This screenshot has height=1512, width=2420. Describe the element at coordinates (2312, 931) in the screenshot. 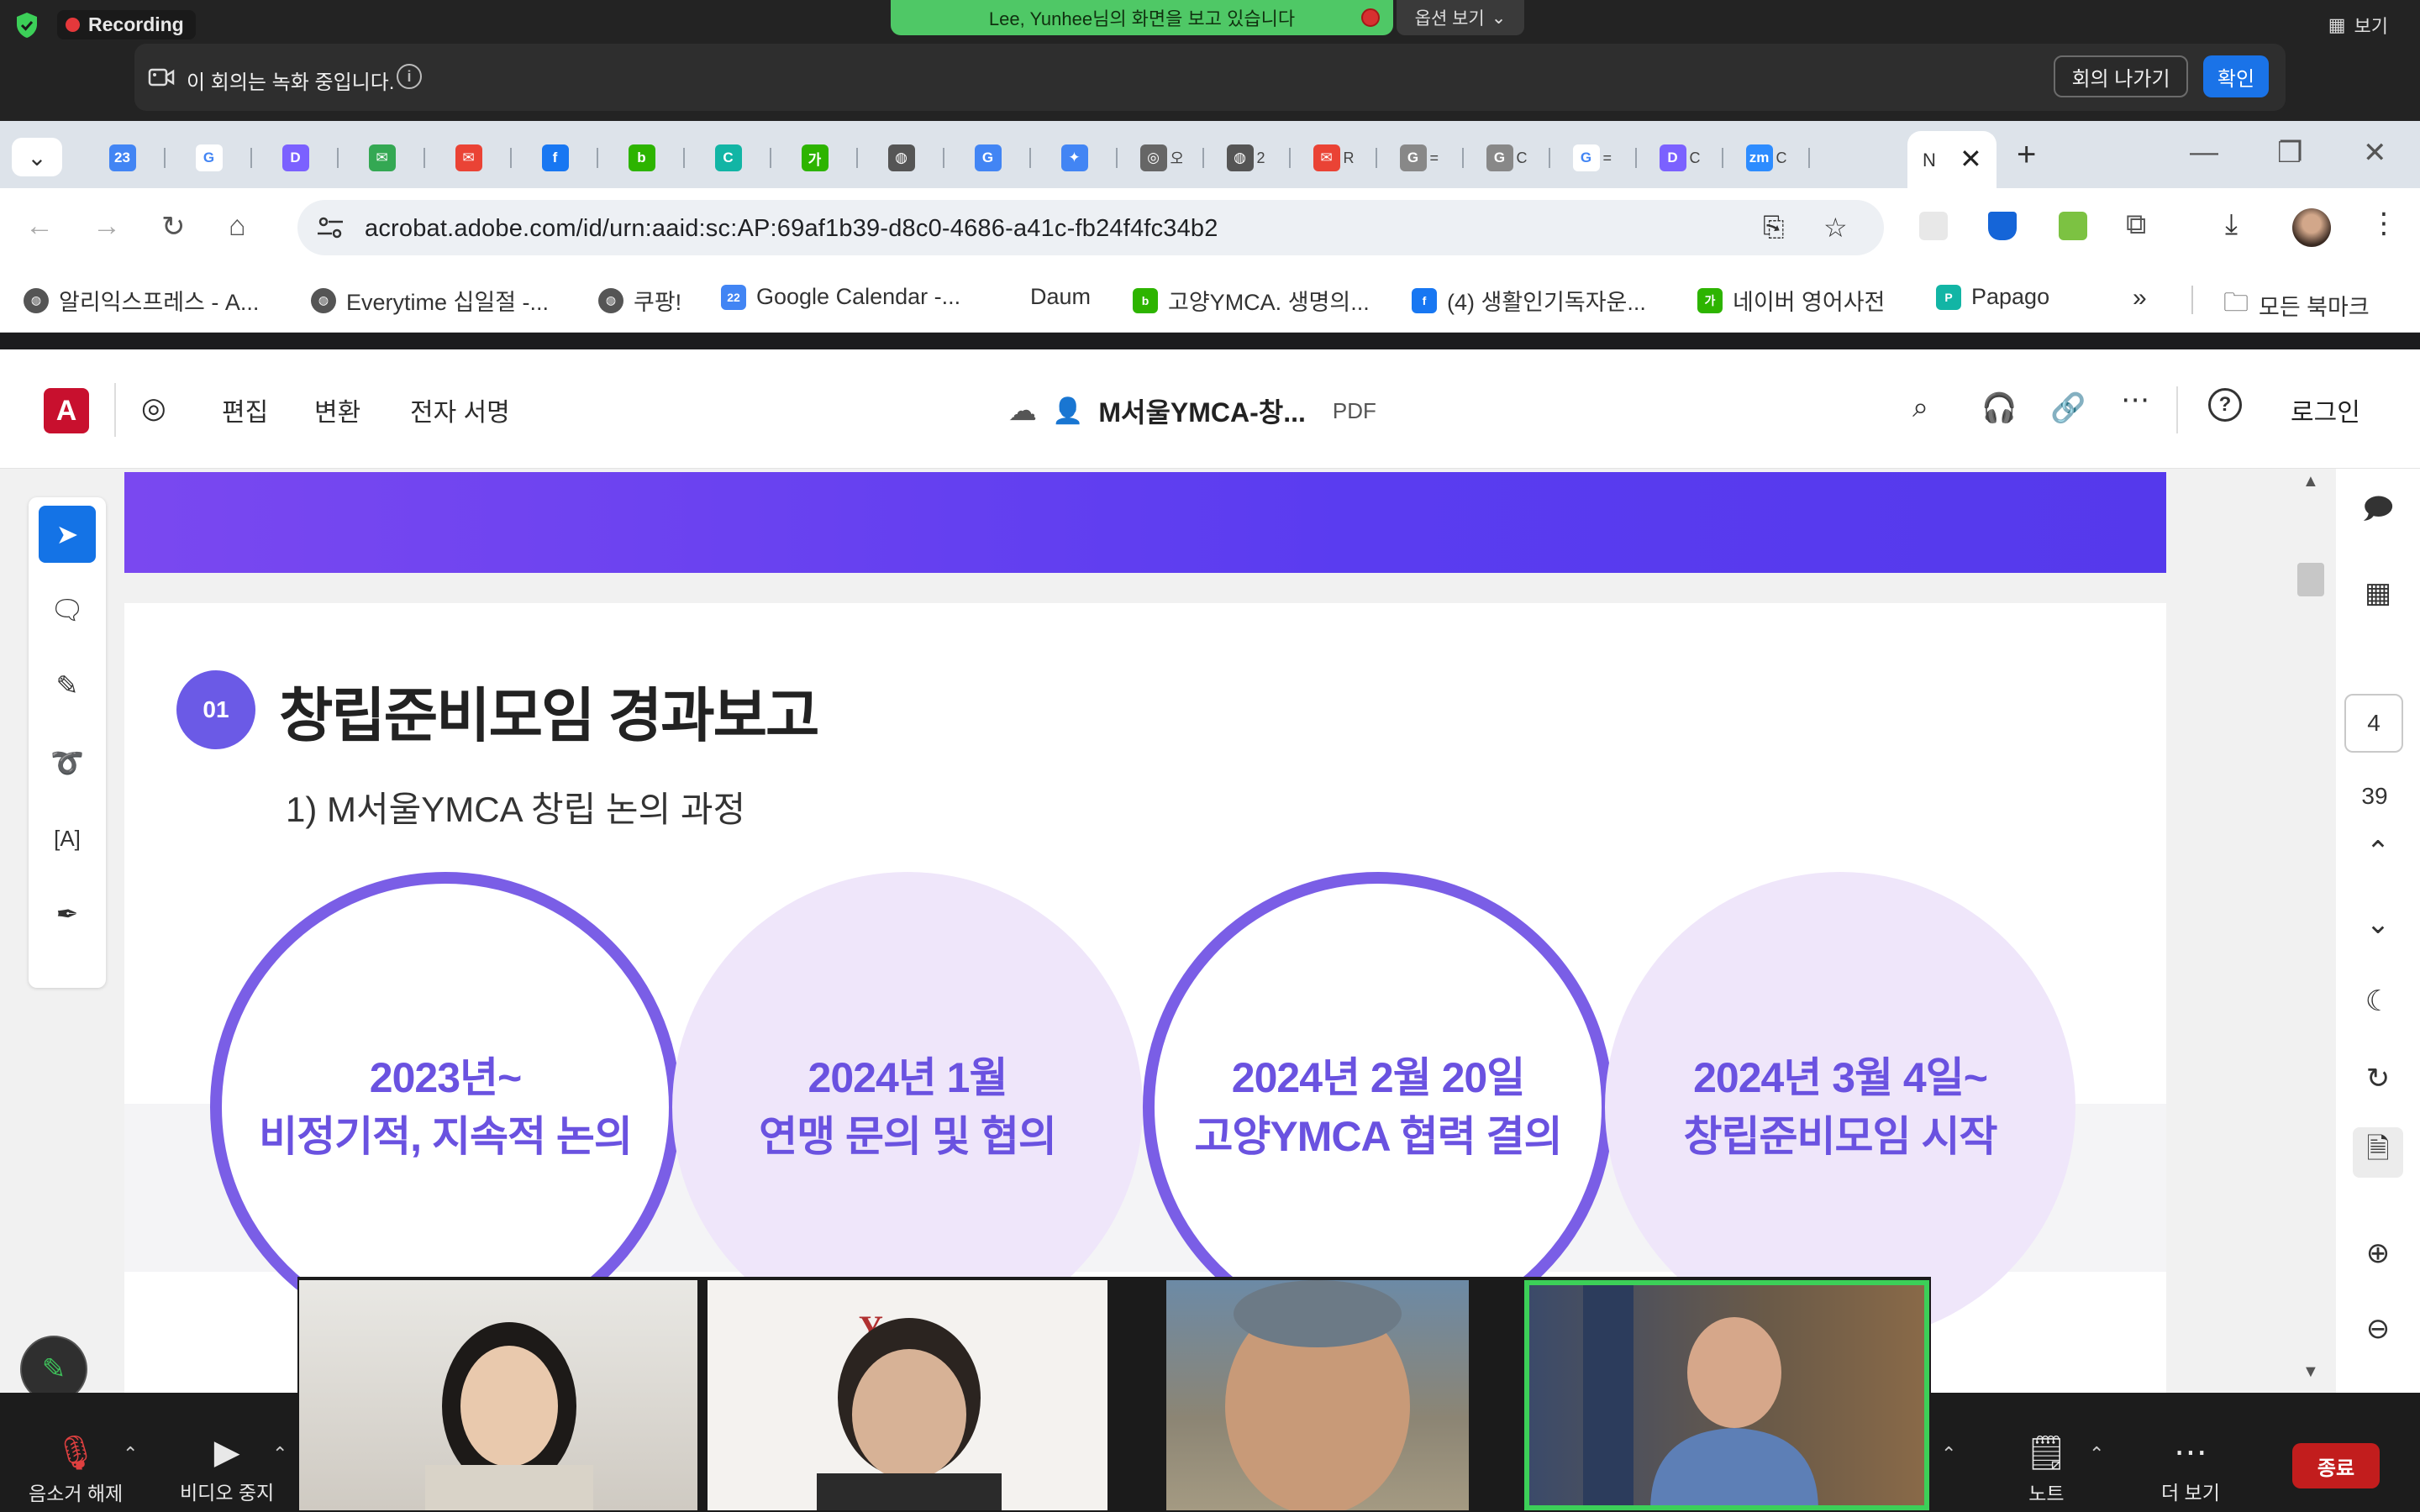

I see `vertical-scrollbar: ▲ ▼` at that location.